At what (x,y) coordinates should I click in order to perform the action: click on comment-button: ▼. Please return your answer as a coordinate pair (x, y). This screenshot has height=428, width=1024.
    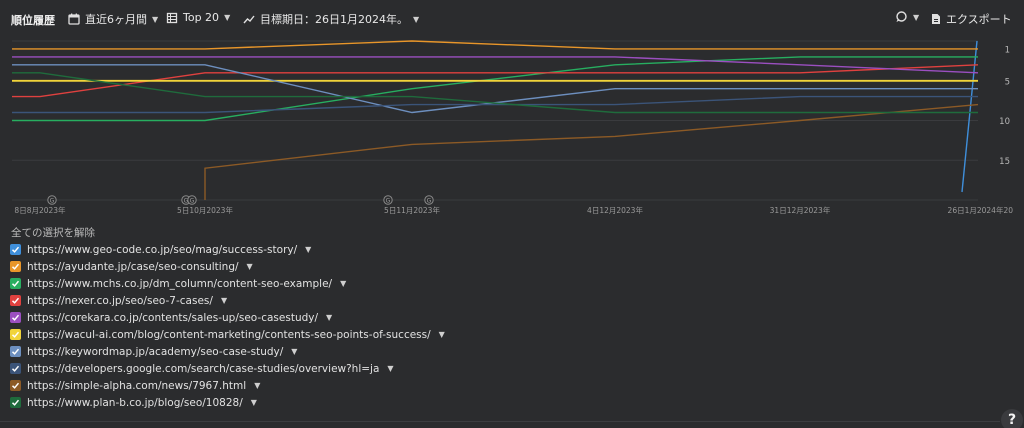
    Looking at the image, I should click on (907, 17).